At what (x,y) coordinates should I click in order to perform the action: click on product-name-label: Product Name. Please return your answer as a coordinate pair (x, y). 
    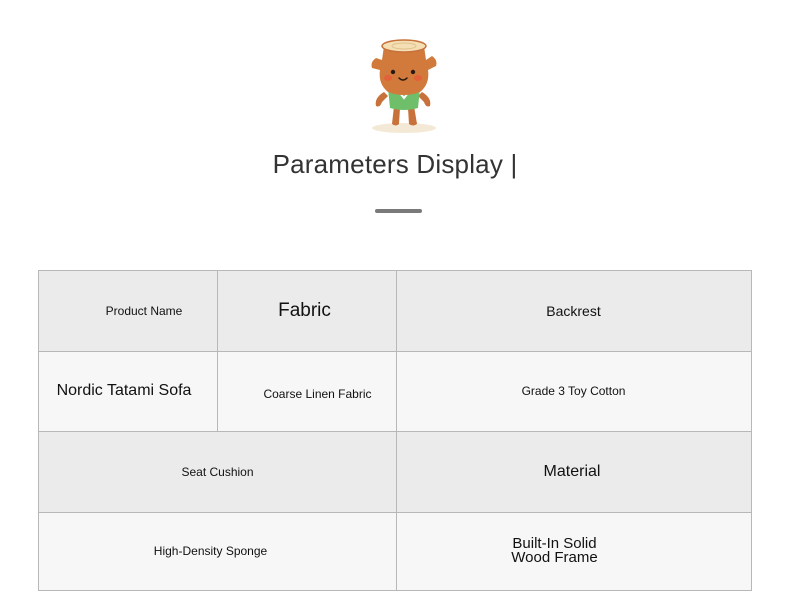
    Looking at the image, I should click on (128, 311).